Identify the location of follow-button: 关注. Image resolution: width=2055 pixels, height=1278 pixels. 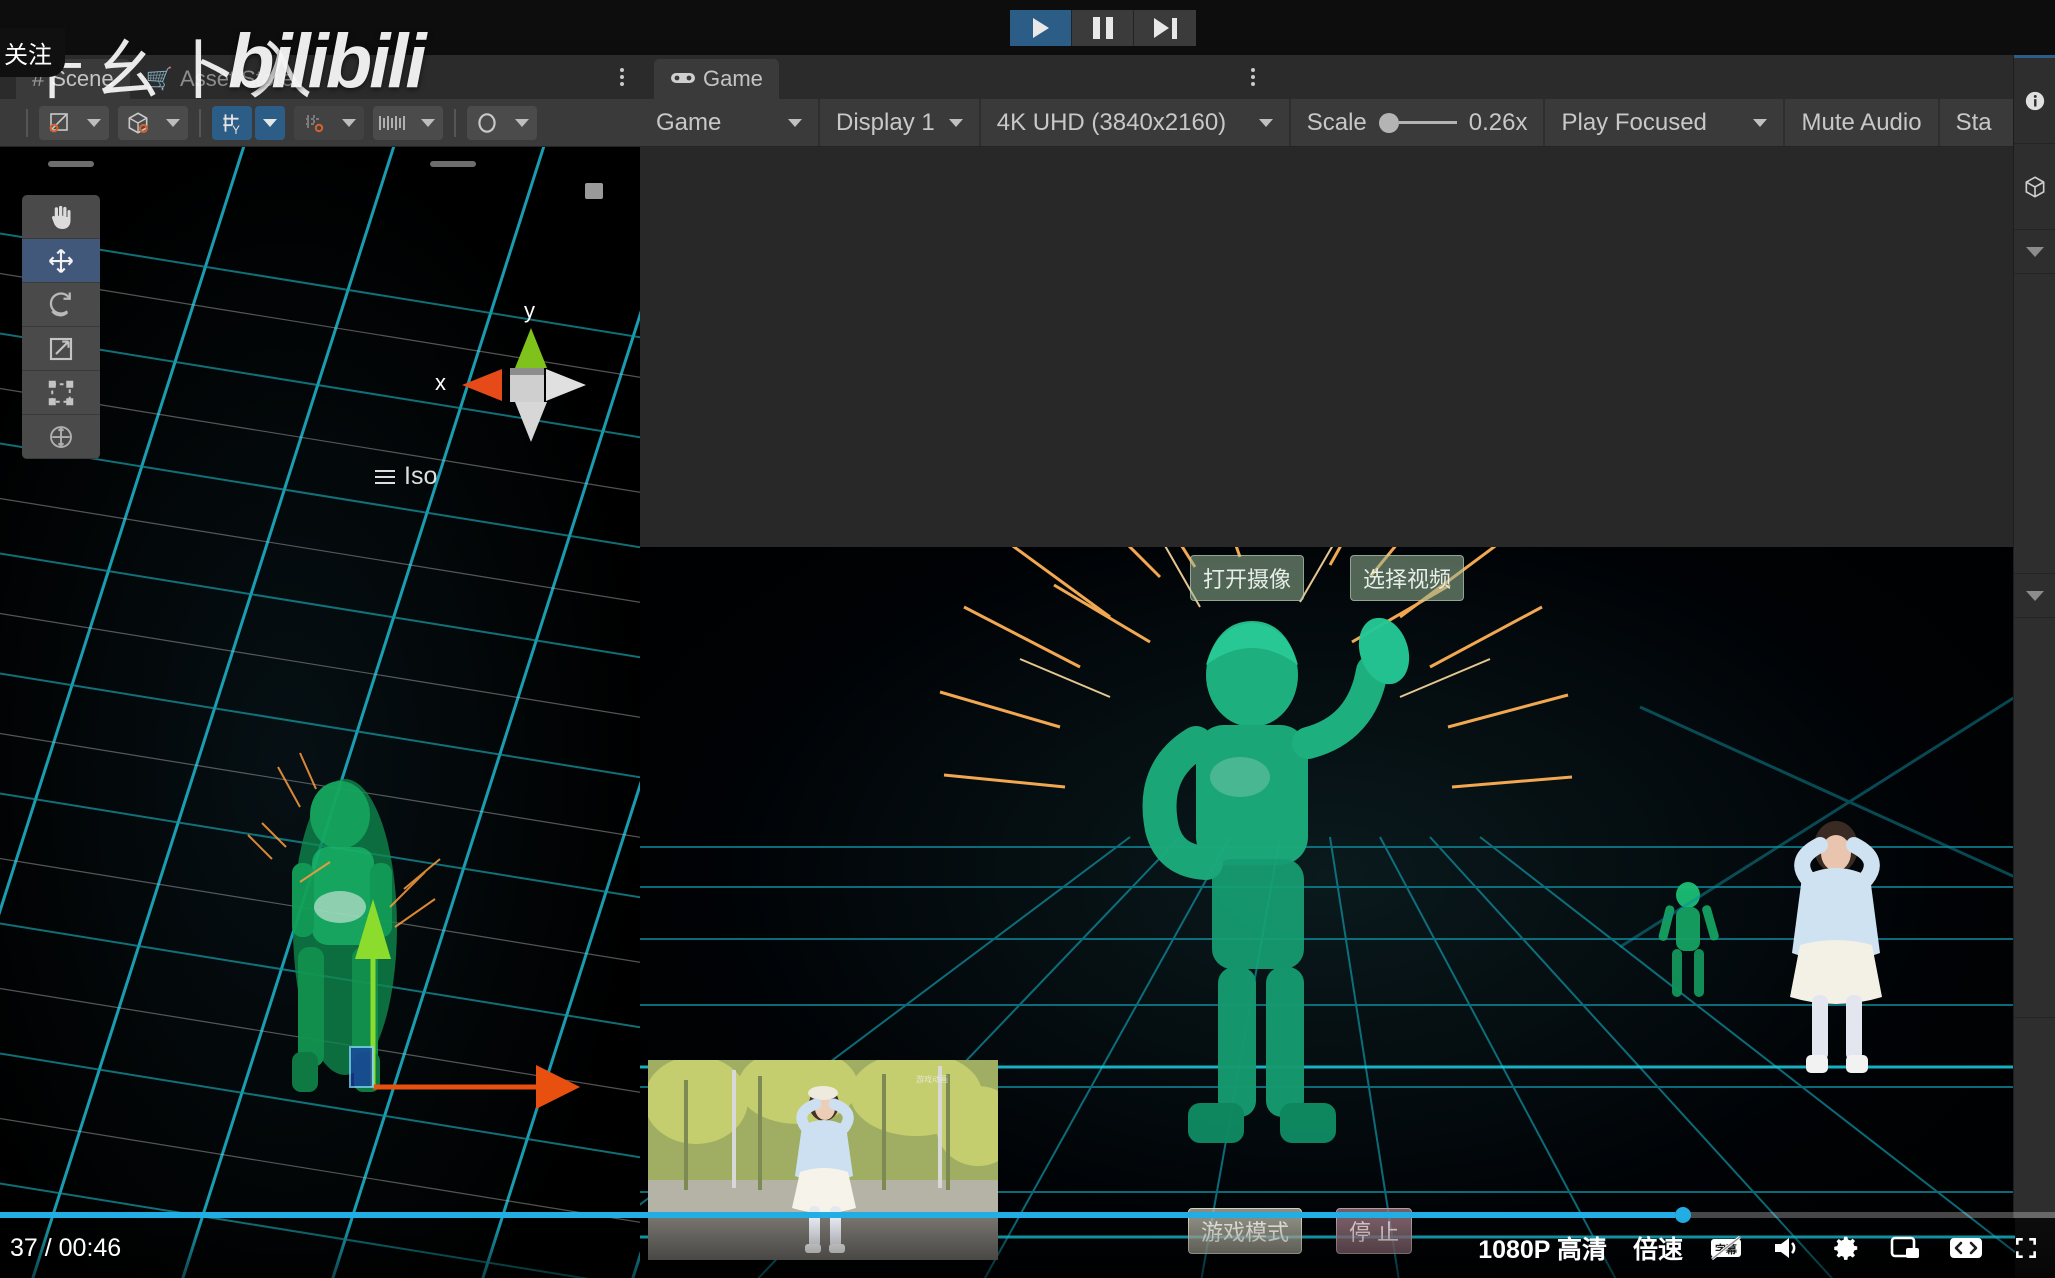
(32, 52).